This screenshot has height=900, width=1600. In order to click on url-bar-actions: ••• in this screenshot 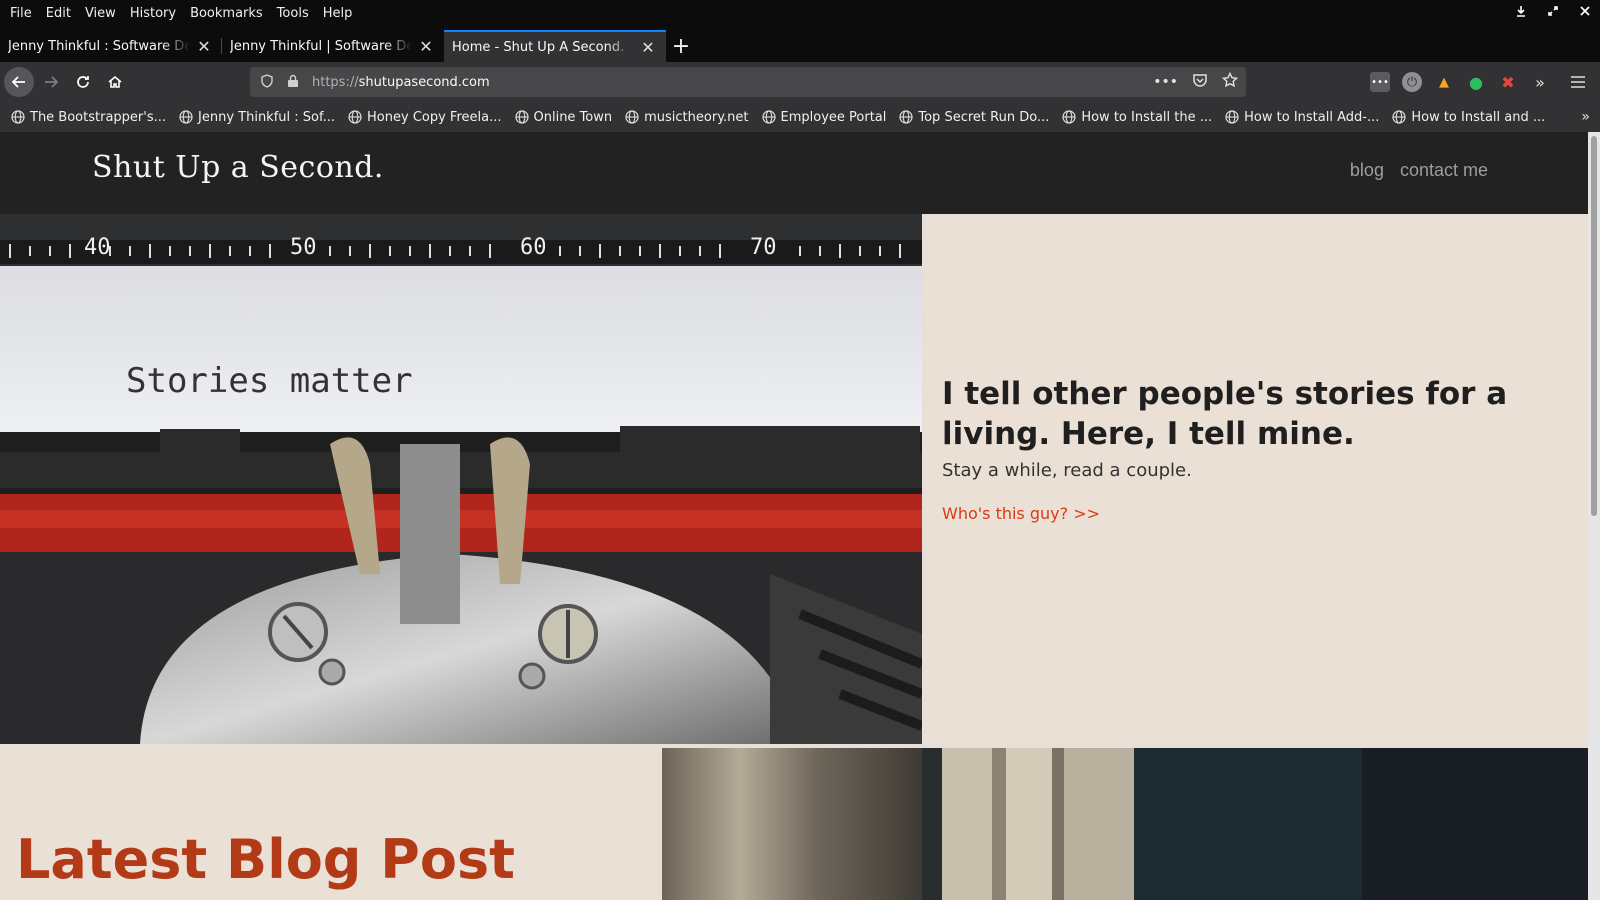, I will do `click(1196, 82)`.